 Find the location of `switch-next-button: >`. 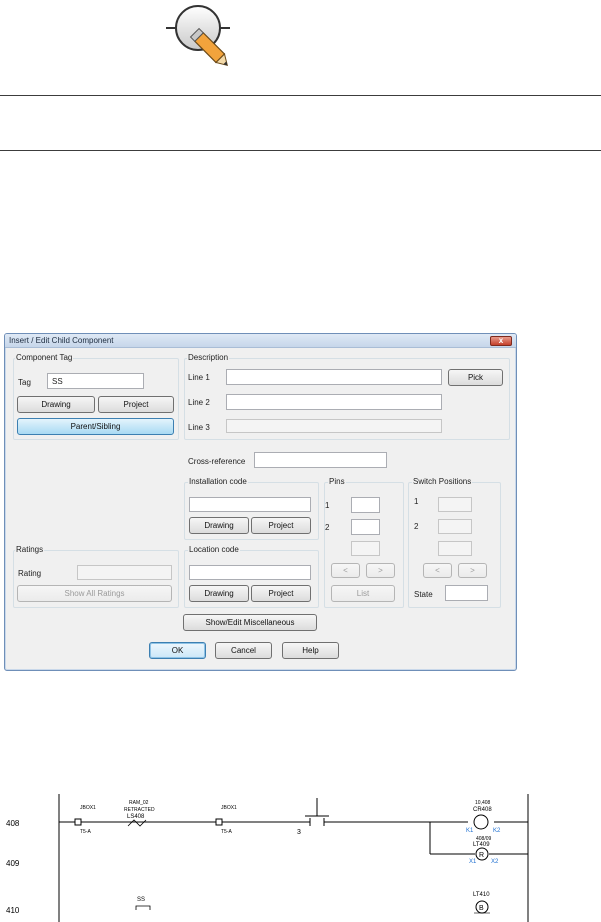

switch-next-button: > is located at coordinates (472, 570).